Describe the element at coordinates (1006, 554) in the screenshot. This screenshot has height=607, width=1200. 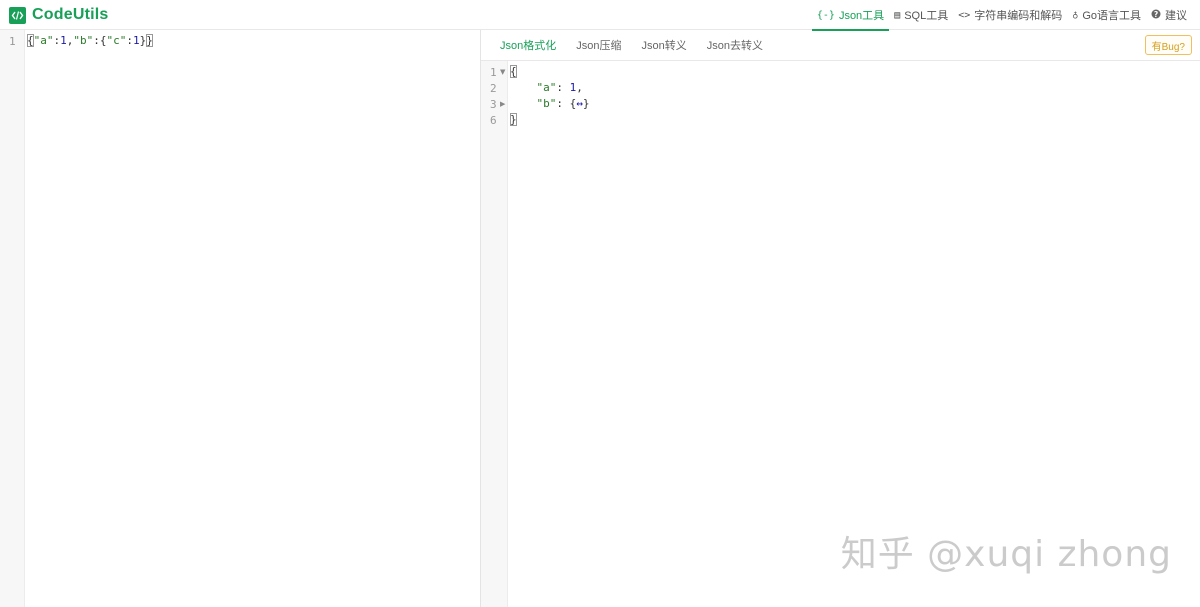
I see `watermark: 知乎 @xuqi zhong` at that location.